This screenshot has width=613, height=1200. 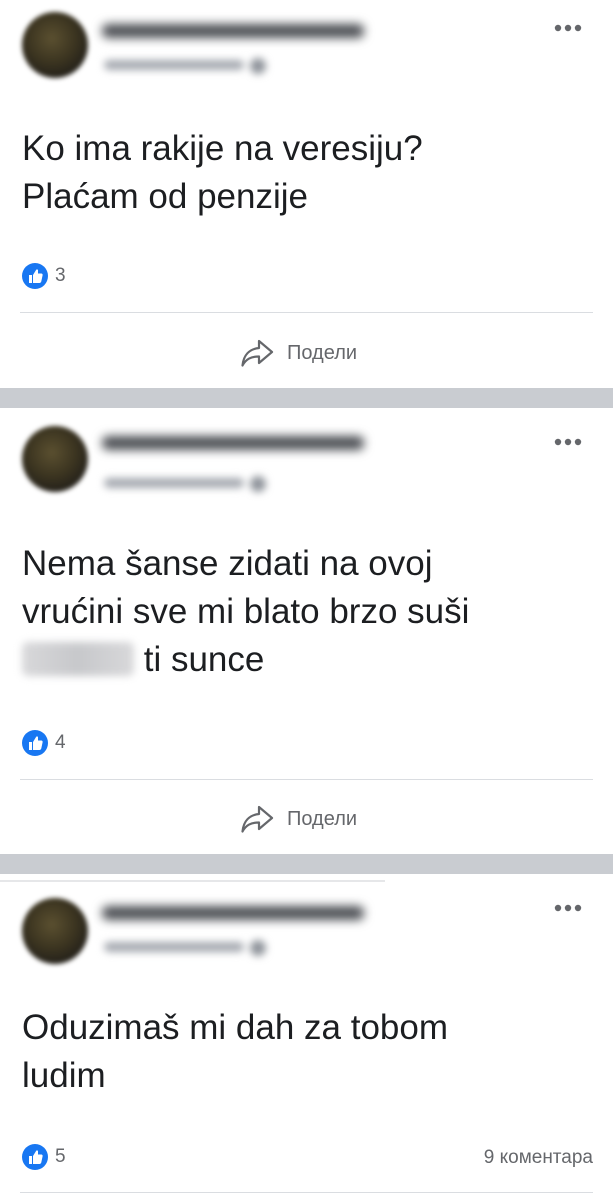 What do you see at coordinates (235, 1027) in the screenshot?
I see `post-text-line: Oduzimaš mi dah za tobom` at bounding box center [235, 1027].